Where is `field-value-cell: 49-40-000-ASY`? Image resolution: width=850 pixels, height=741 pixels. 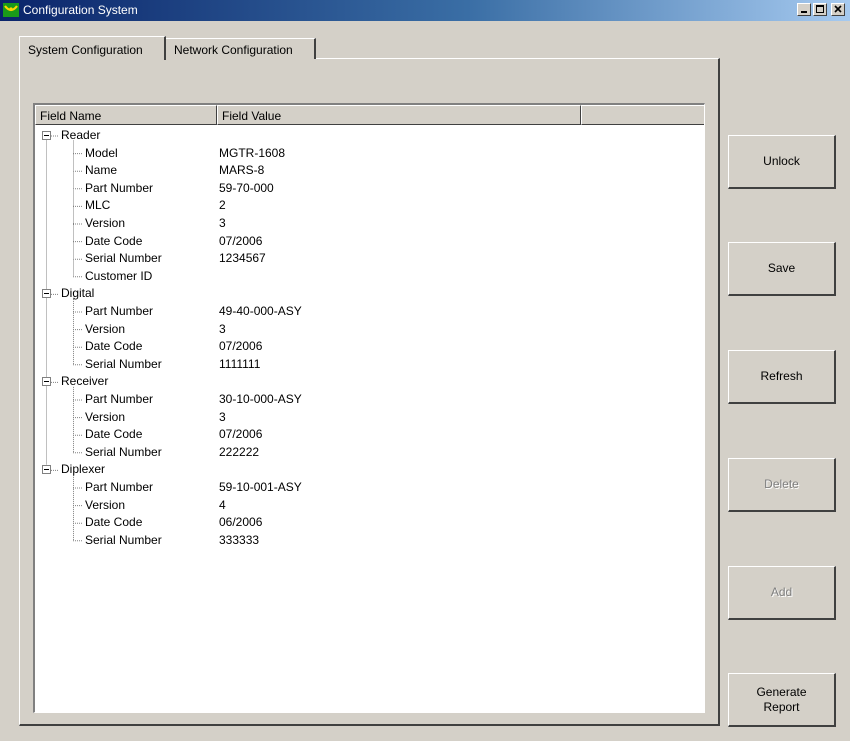 field-value-cell: 49-40-000-ASY is located at coordinates (260, 312).